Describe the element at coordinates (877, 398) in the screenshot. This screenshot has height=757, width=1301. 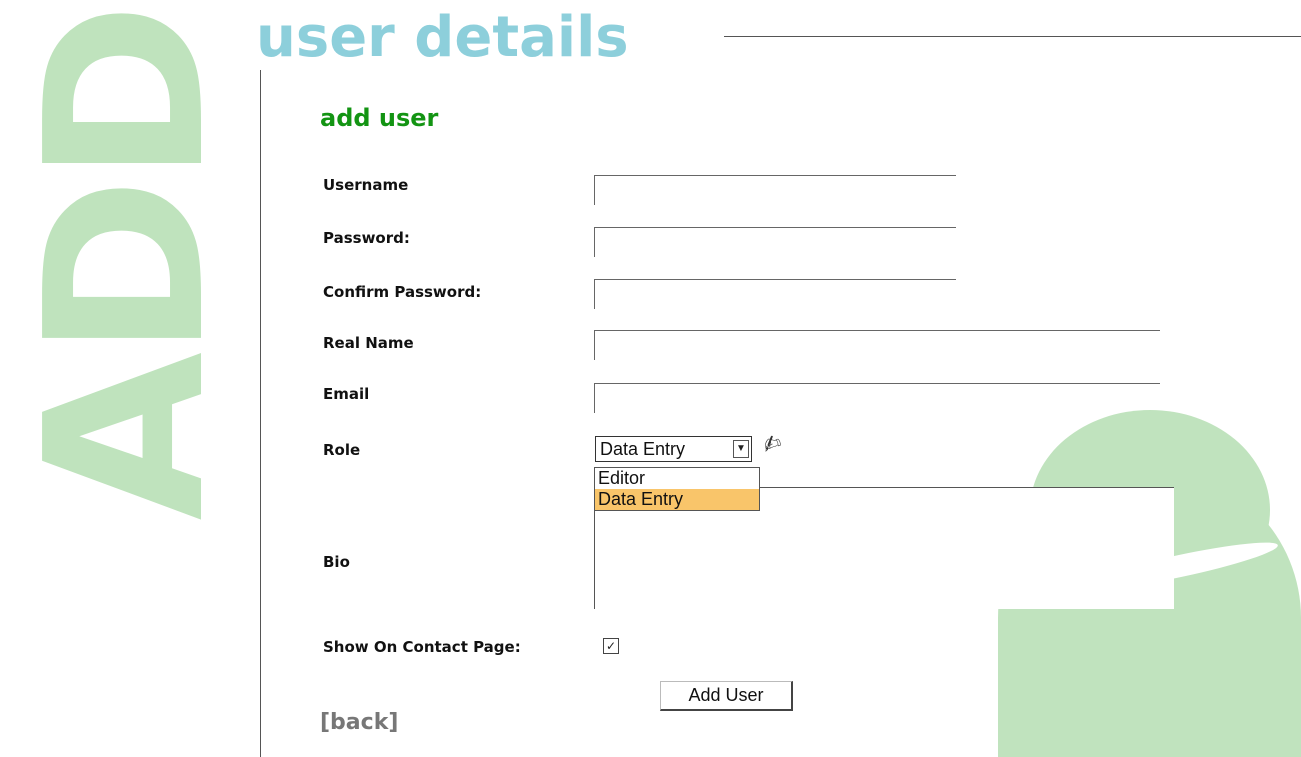
I see `email-input` at that location.